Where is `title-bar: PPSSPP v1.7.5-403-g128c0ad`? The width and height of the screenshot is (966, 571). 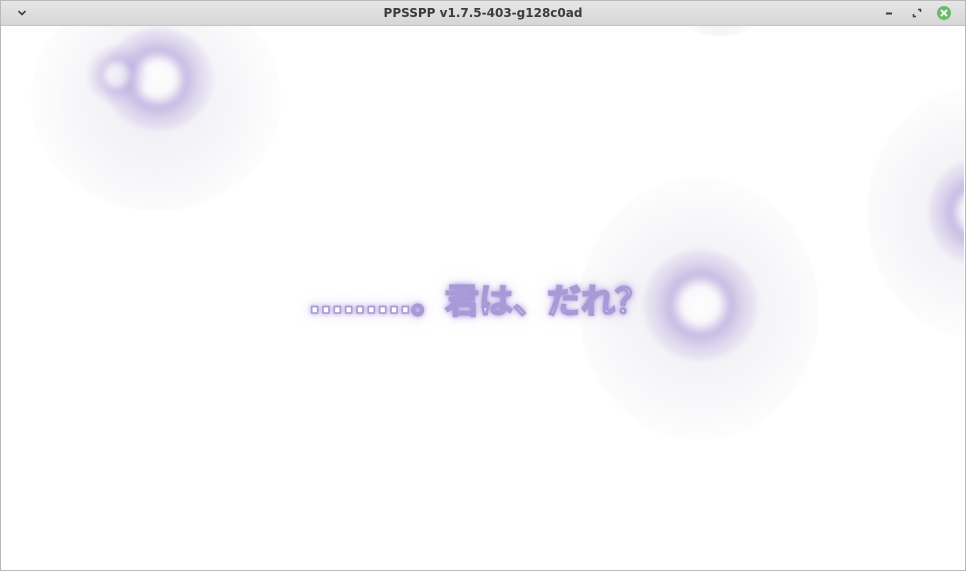
title-bar: PPSSPP v1.7.5-403-g128c0ad is located at coordinates (483, 13).